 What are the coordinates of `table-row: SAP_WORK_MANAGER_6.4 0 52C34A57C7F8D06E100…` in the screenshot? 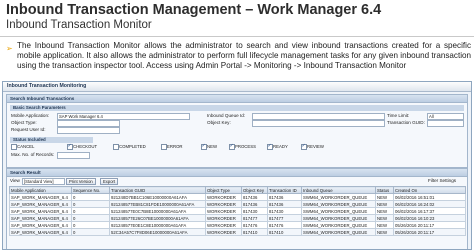 It's located at (237, 232).